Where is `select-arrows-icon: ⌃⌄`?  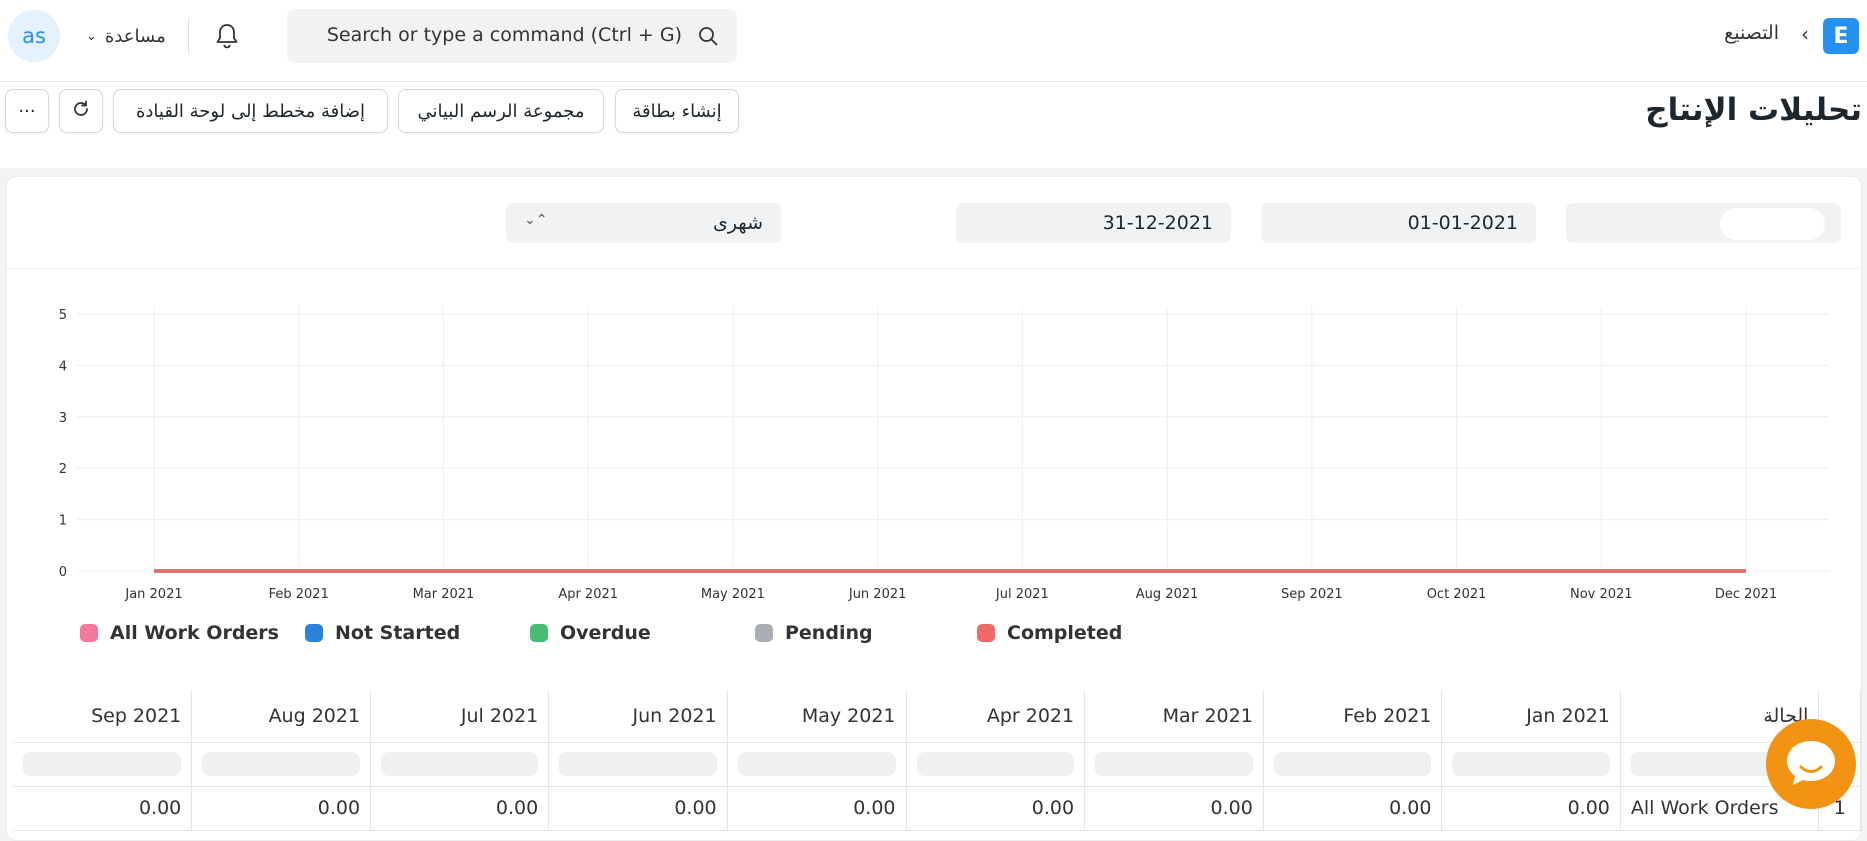 select-arrows-icon: ⌃⌄ is located at coordinates (536, 220).